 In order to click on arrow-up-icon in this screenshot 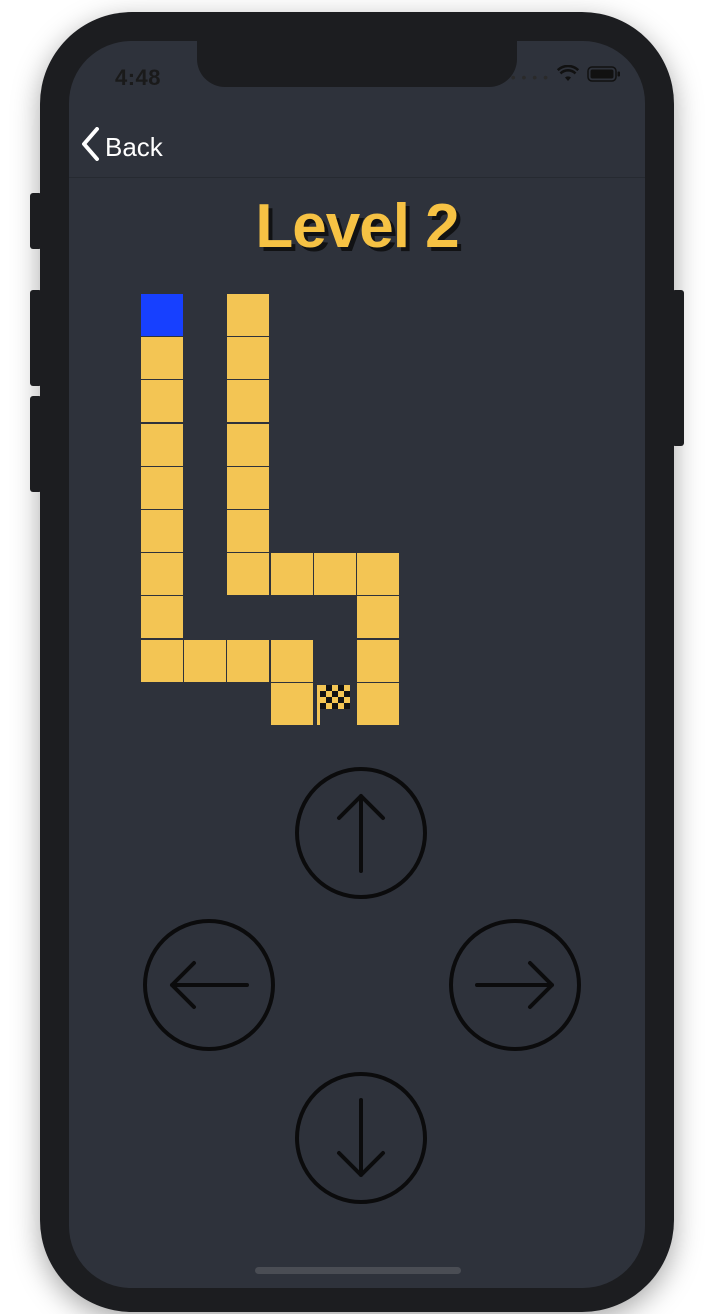, I will do `click(361, 833)`.